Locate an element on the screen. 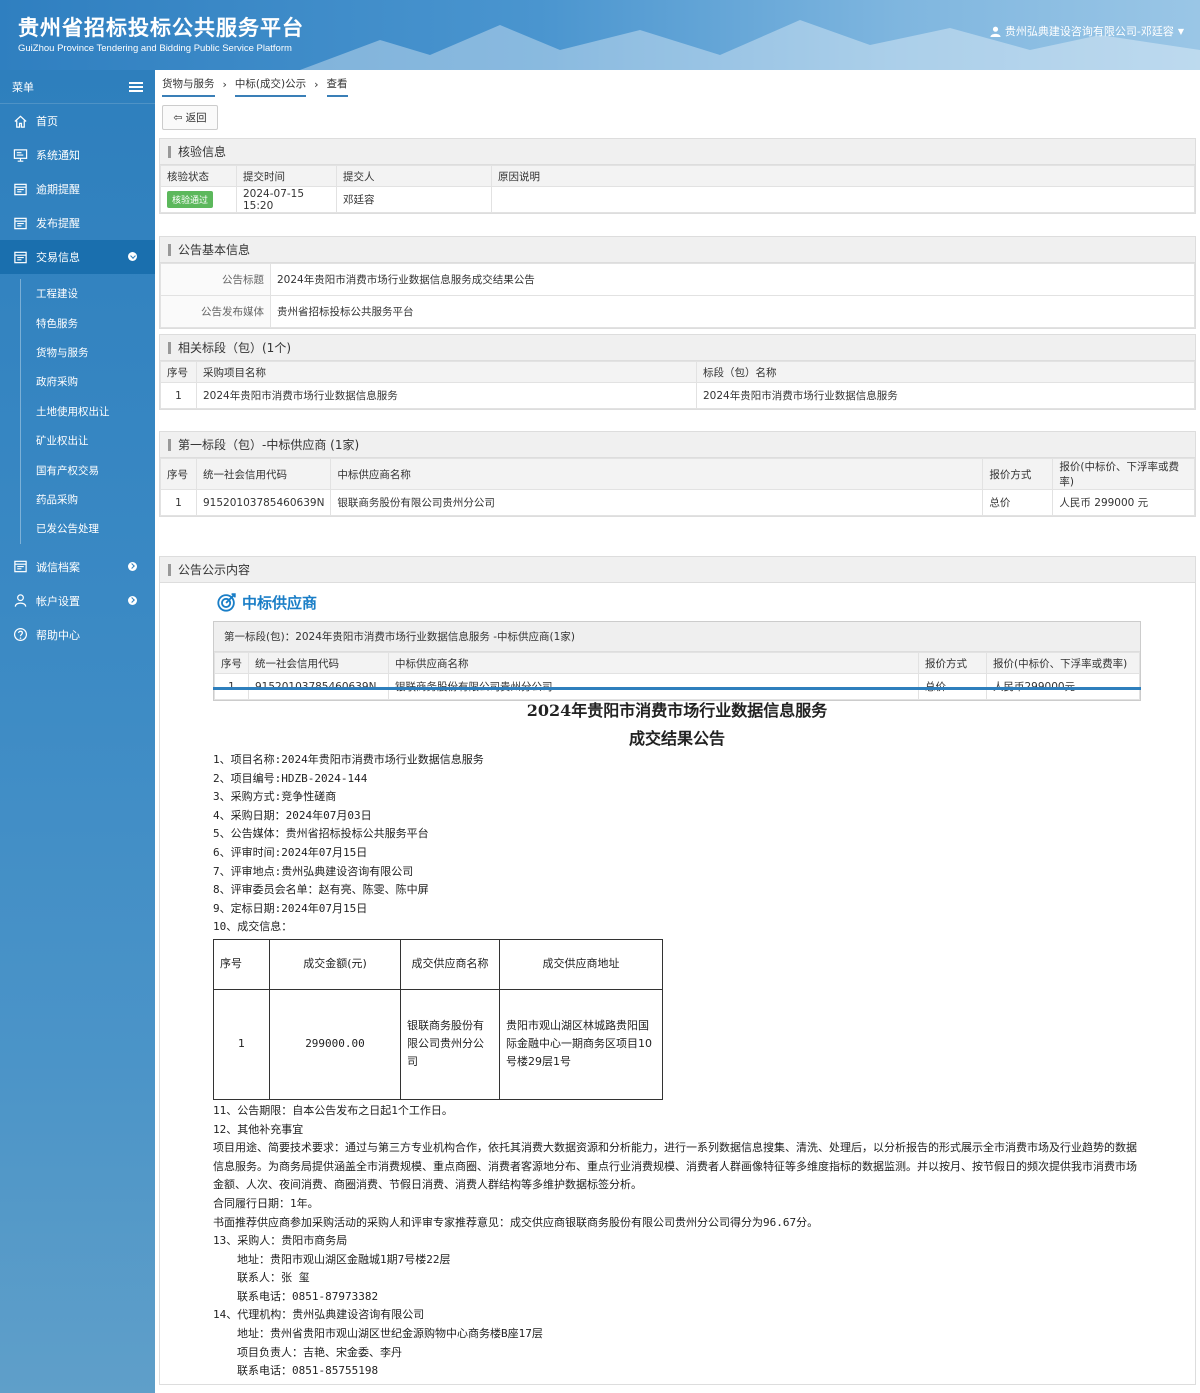 This screenshot has width=1200, height=1393. notice-media-value: 贵州省招标投标公共服务平台 is located at coordinates (732, 311).